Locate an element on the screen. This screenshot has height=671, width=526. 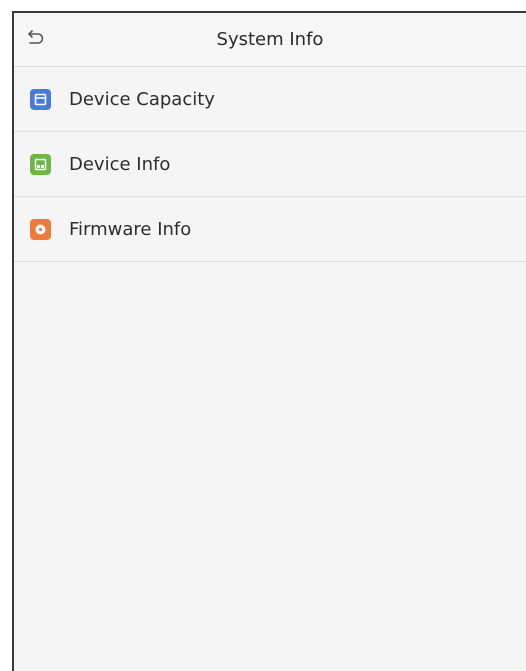
menu-item-label: Device Info is located at coordinates (120, 164).